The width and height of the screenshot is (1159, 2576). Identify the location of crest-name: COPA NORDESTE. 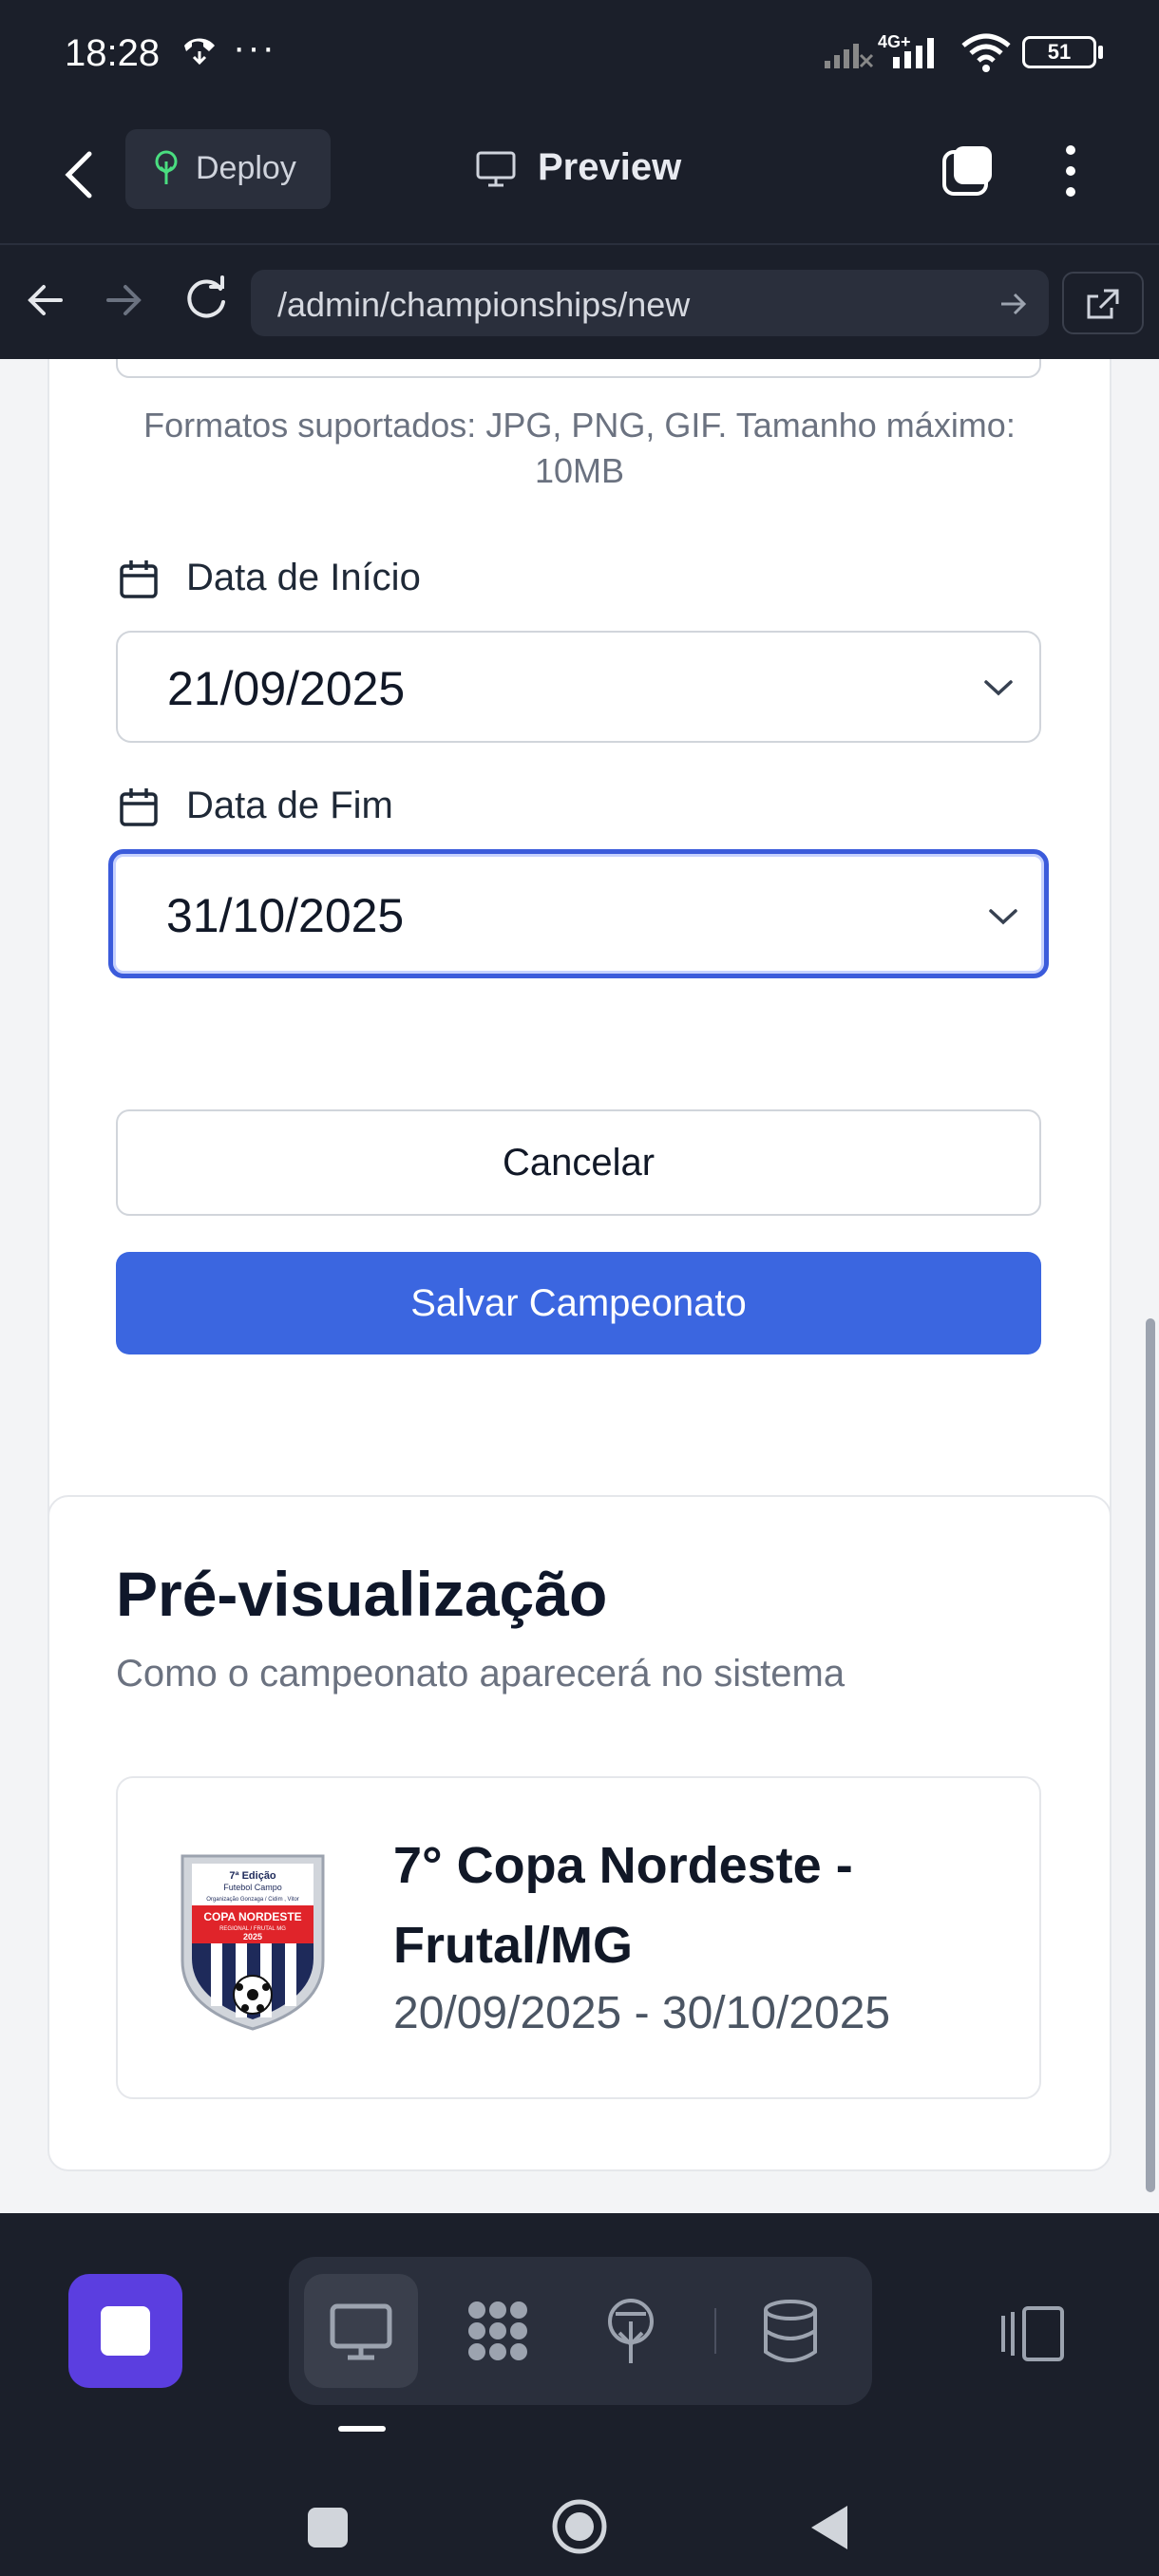
(252, 1916).